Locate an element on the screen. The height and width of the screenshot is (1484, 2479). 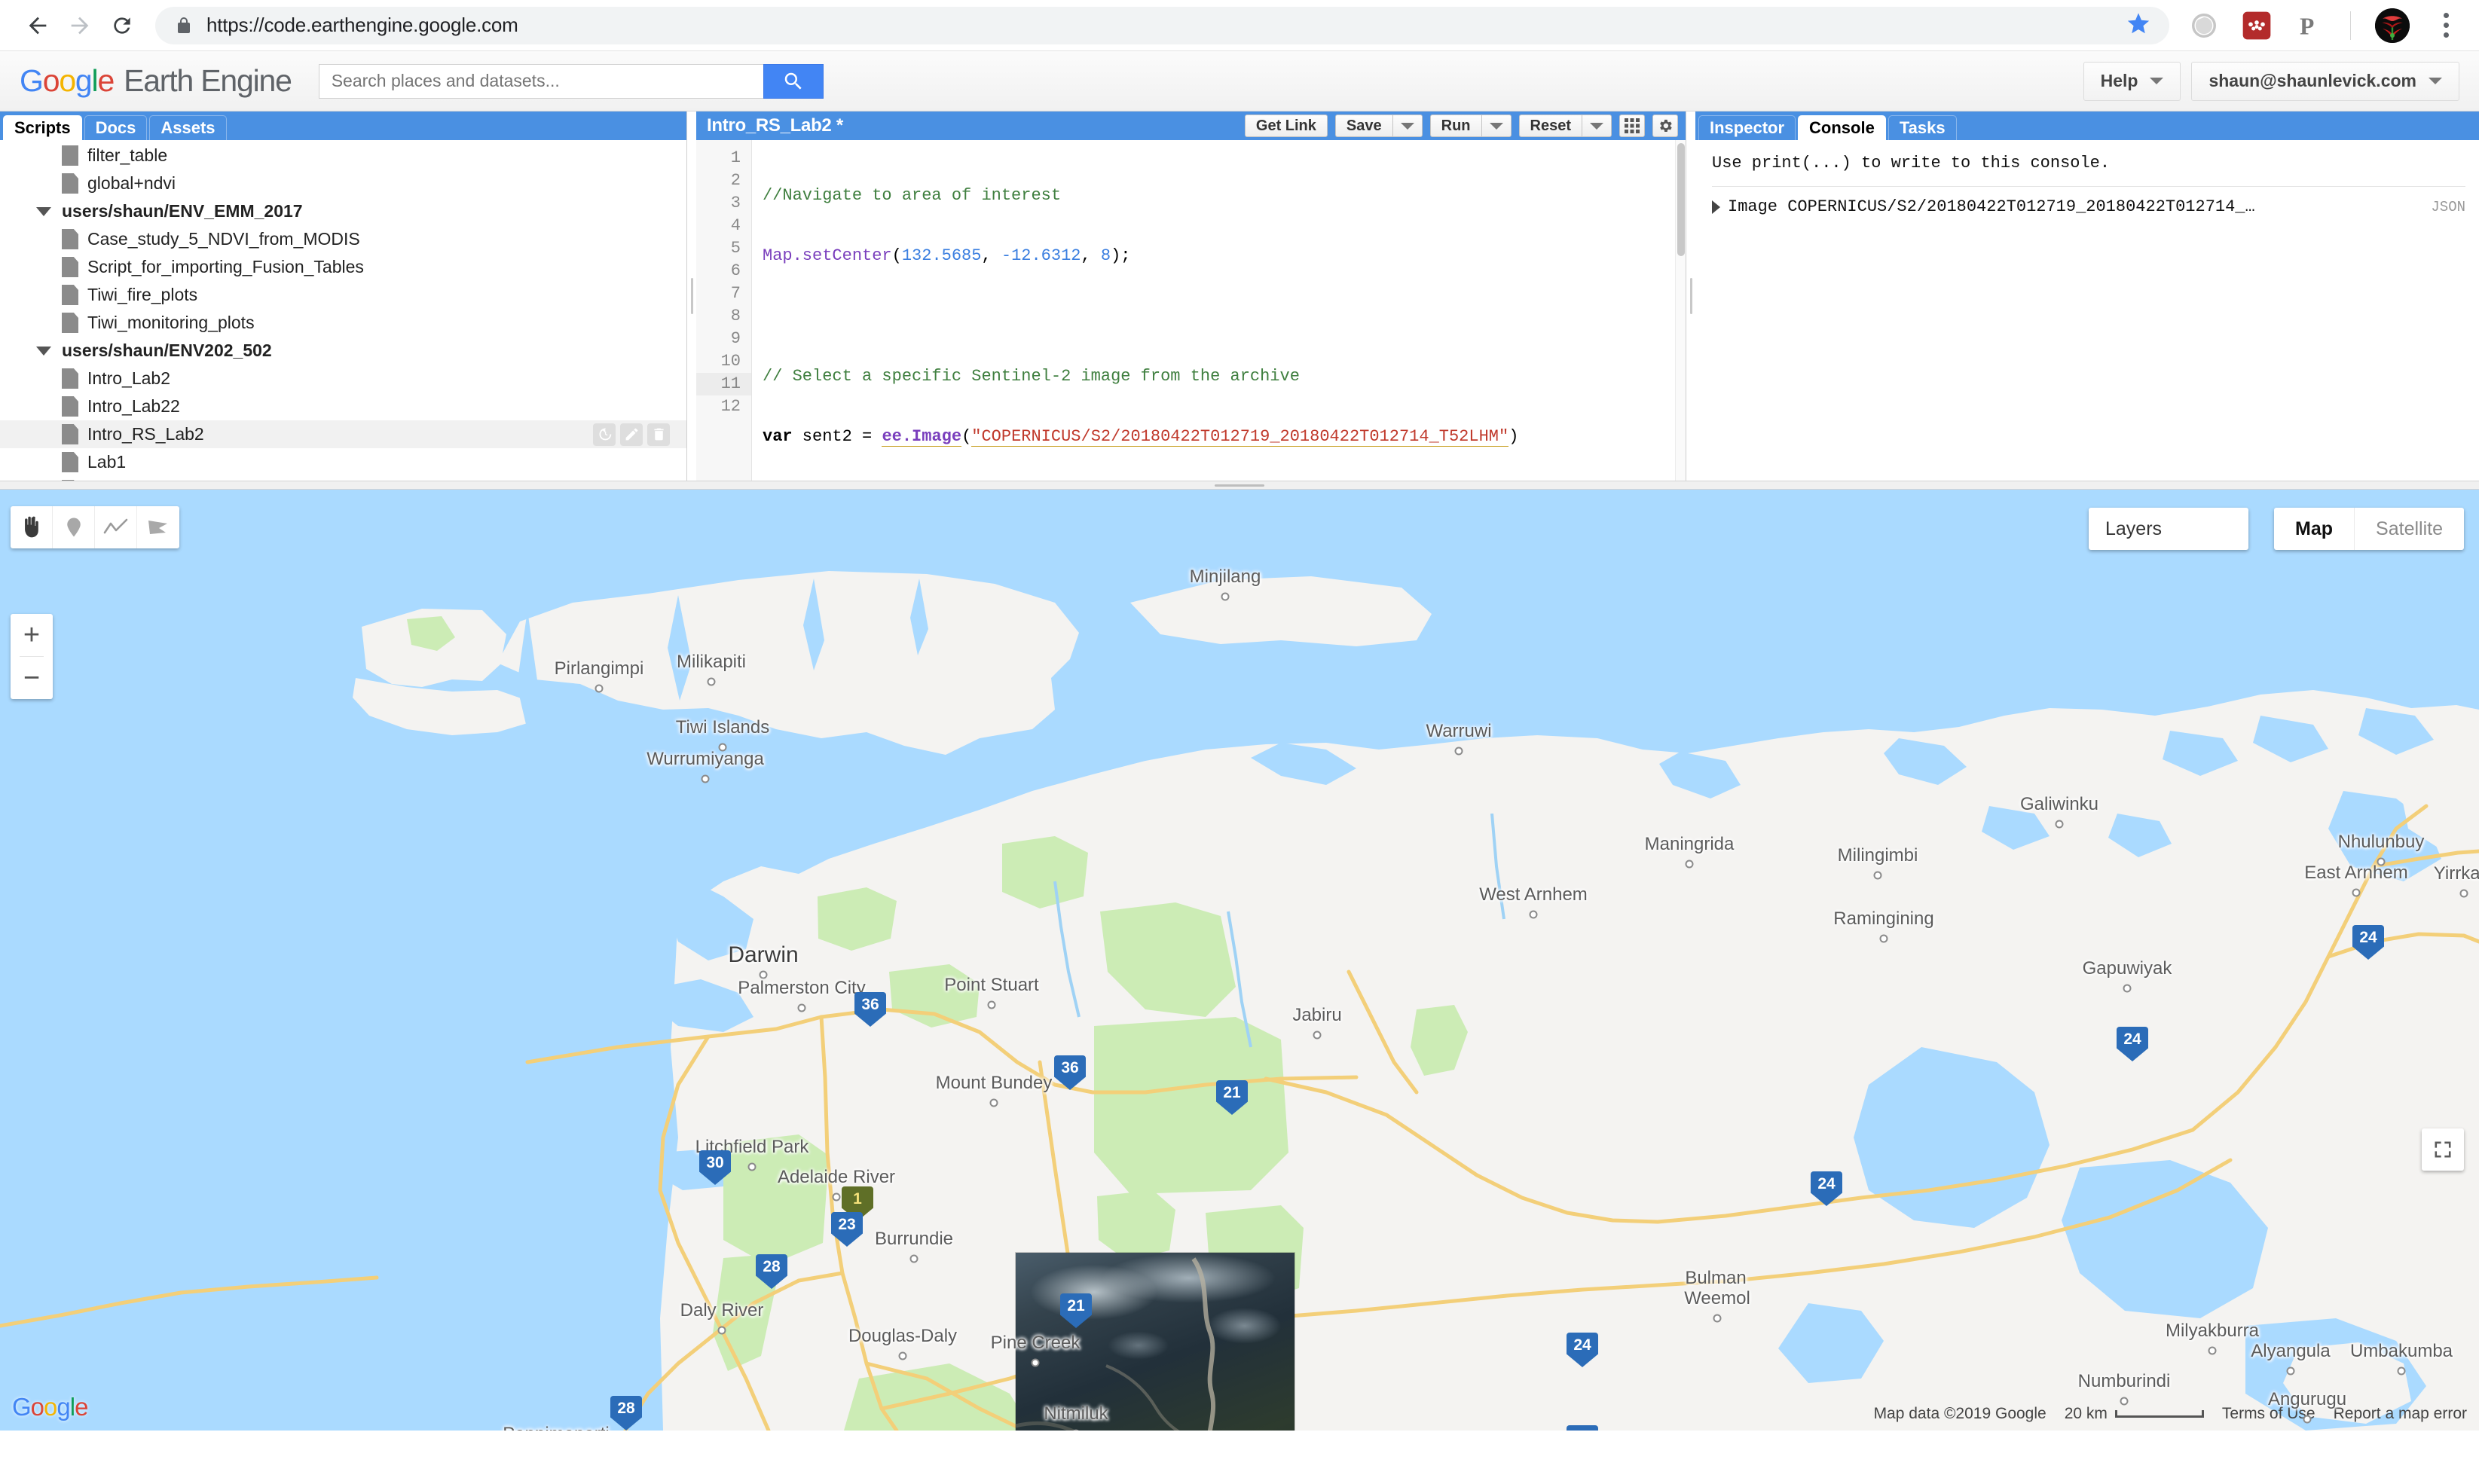
panel-splitter-right is located at coordinates (1690, 296).